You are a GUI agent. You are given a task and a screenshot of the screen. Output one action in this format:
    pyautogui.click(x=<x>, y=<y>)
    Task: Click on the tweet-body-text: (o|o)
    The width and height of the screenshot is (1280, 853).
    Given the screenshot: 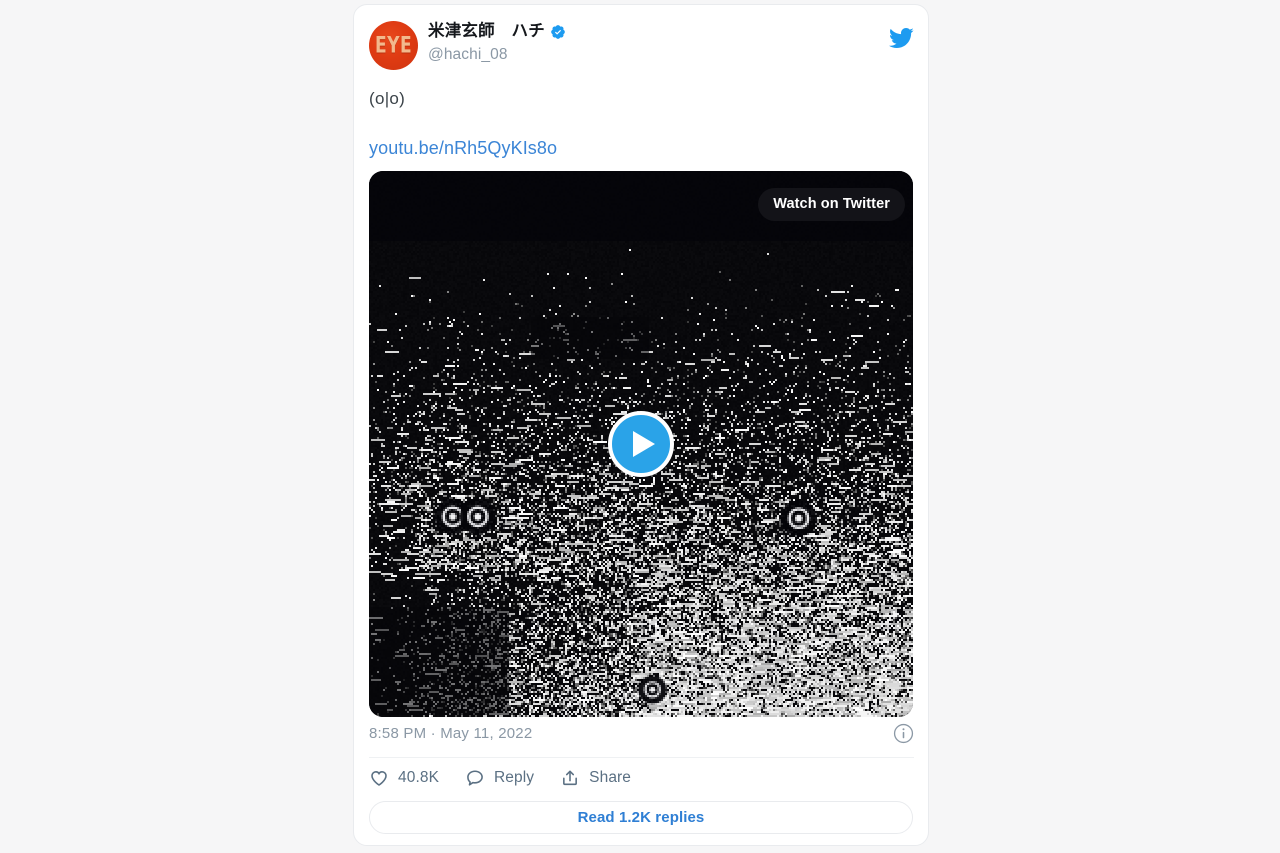 What is the action you would take?
    pyautogui.click(x=387, y=98)
    